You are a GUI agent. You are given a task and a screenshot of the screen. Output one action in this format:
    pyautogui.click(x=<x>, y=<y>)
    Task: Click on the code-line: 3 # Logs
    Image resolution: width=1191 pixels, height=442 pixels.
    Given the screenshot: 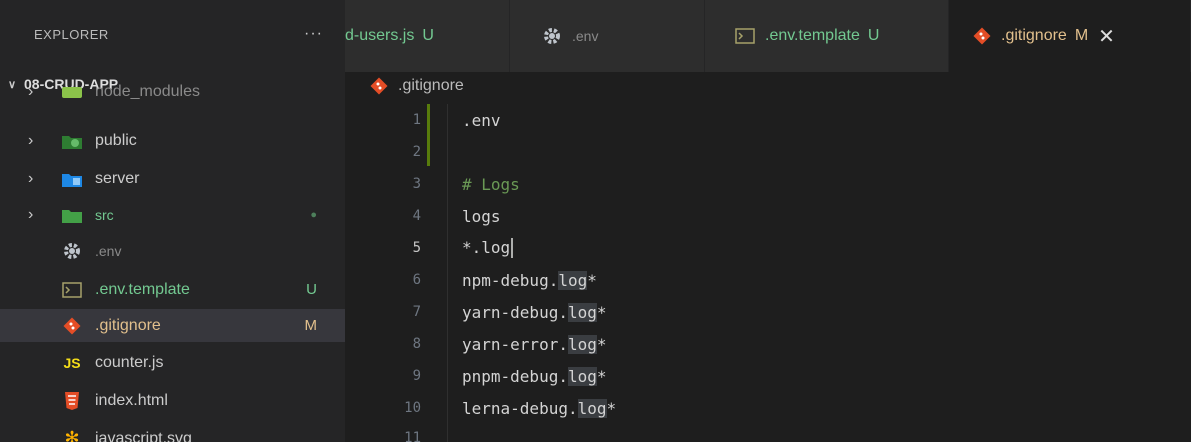 What is the action you would take?
    pyautogui.click(x=768, y=184)
    